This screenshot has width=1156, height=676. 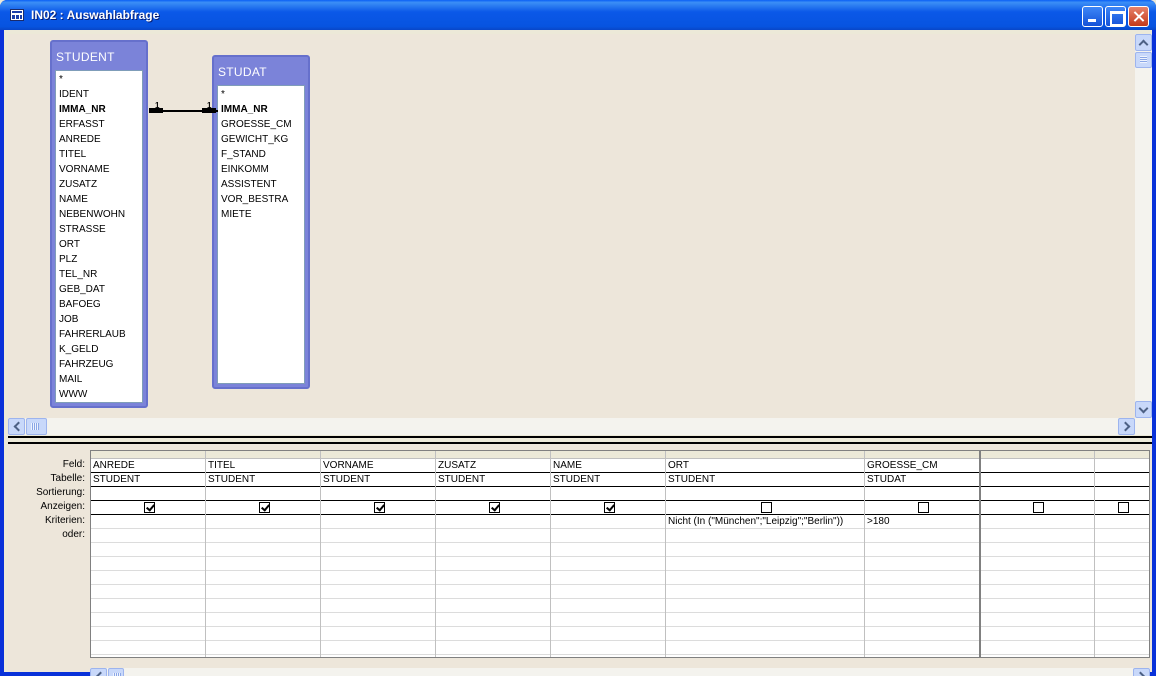 I want to click on field-cell: NAME, so click(x=608, y=466).